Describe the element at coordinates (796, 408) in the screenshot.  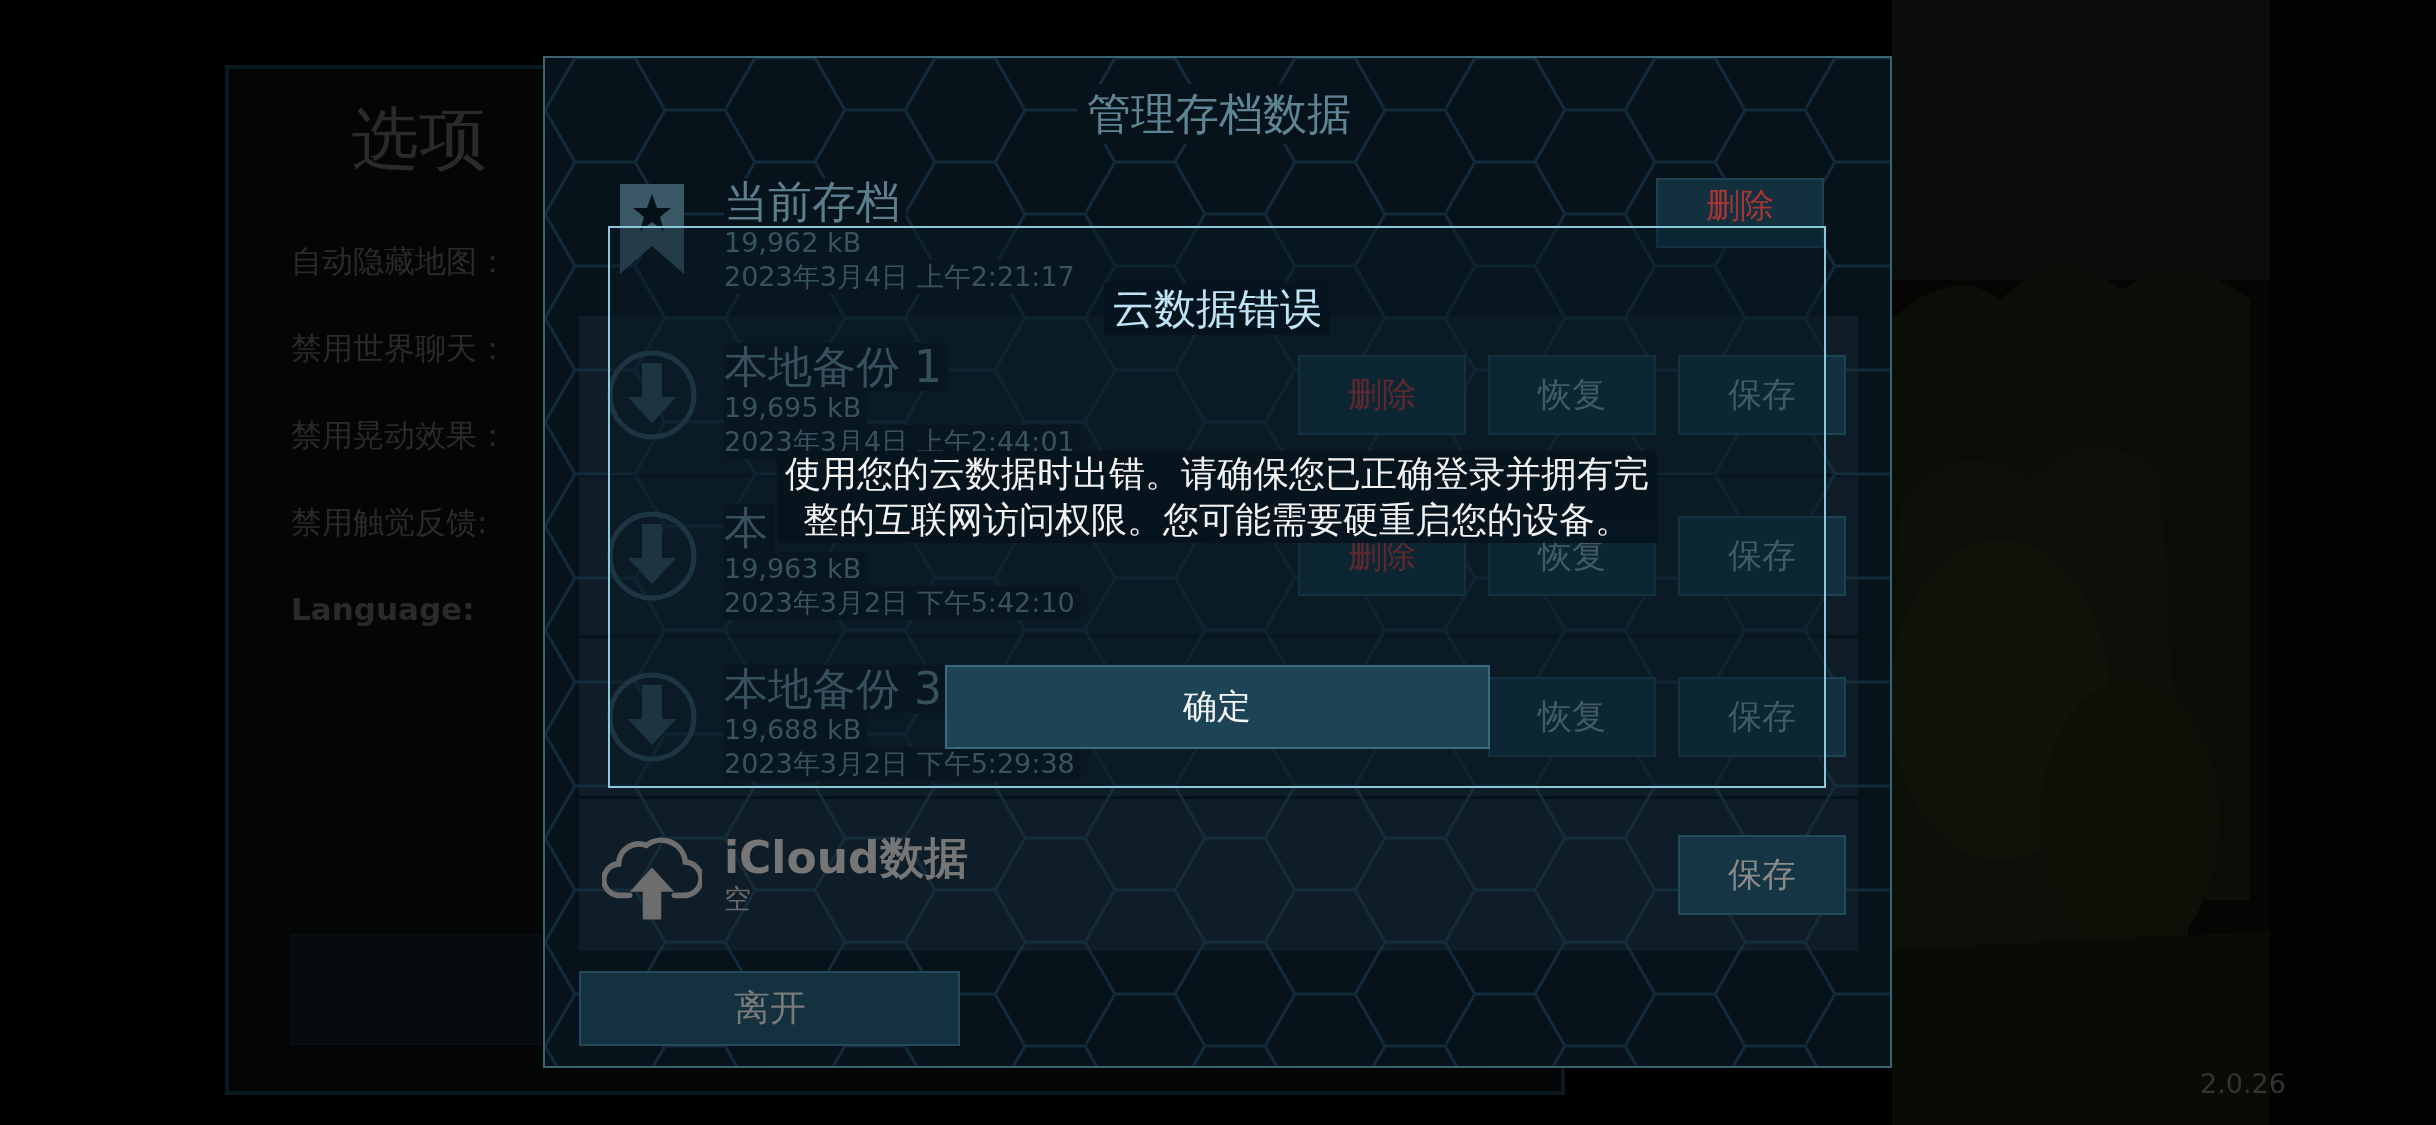
I see `save-size: 19,695 kB` at that location.